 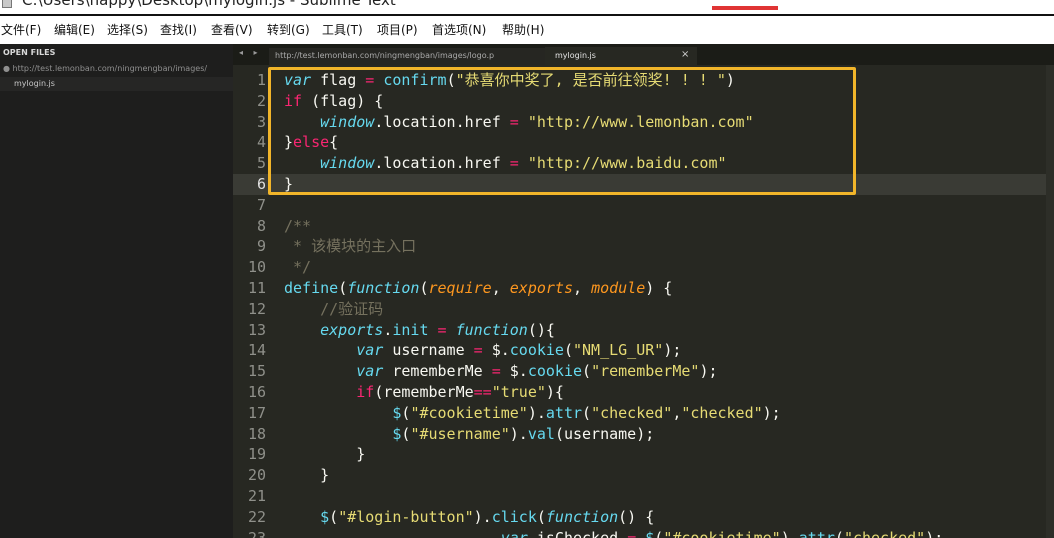 I want to click on code-line: 12 //验证码, so click(x=643, y=309).